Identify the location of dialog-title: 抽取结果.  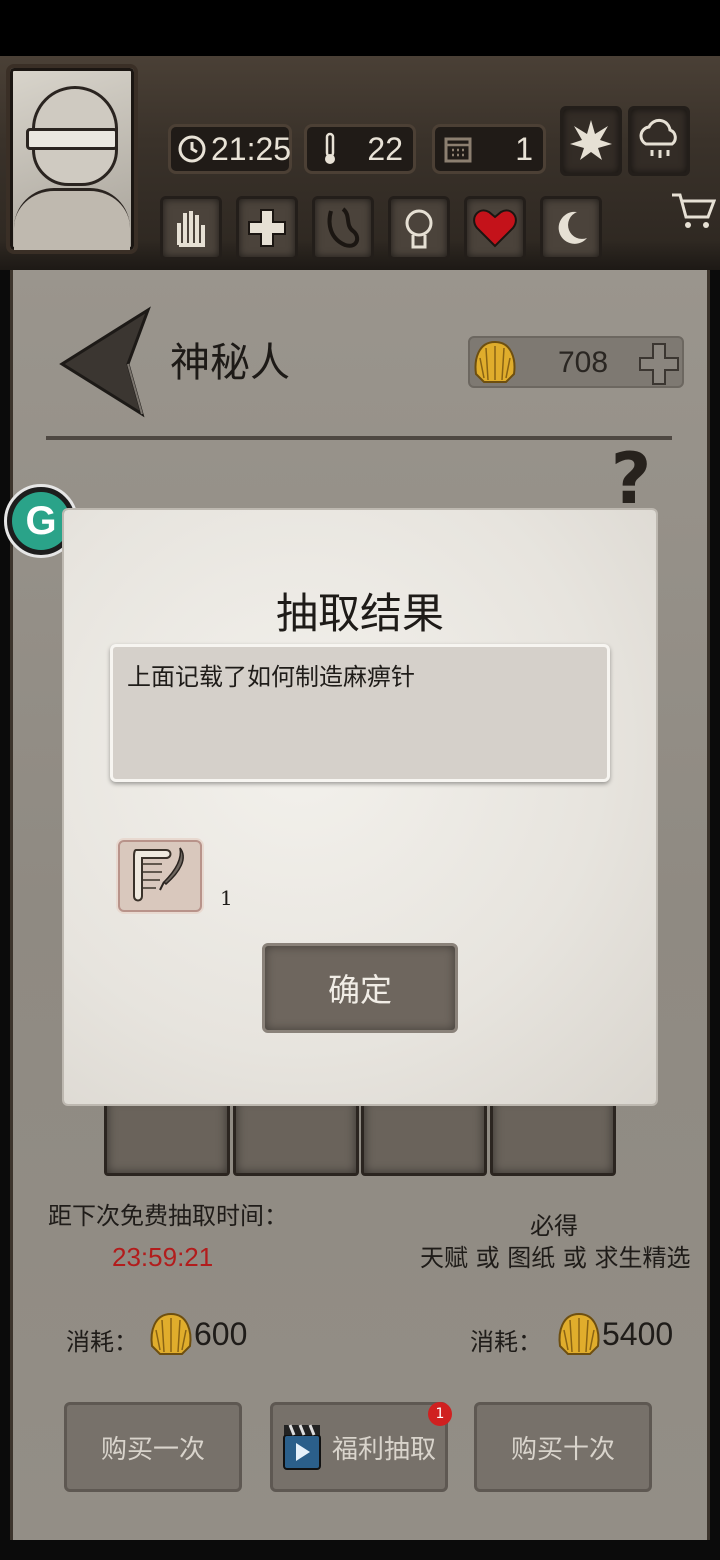
(359, 613).